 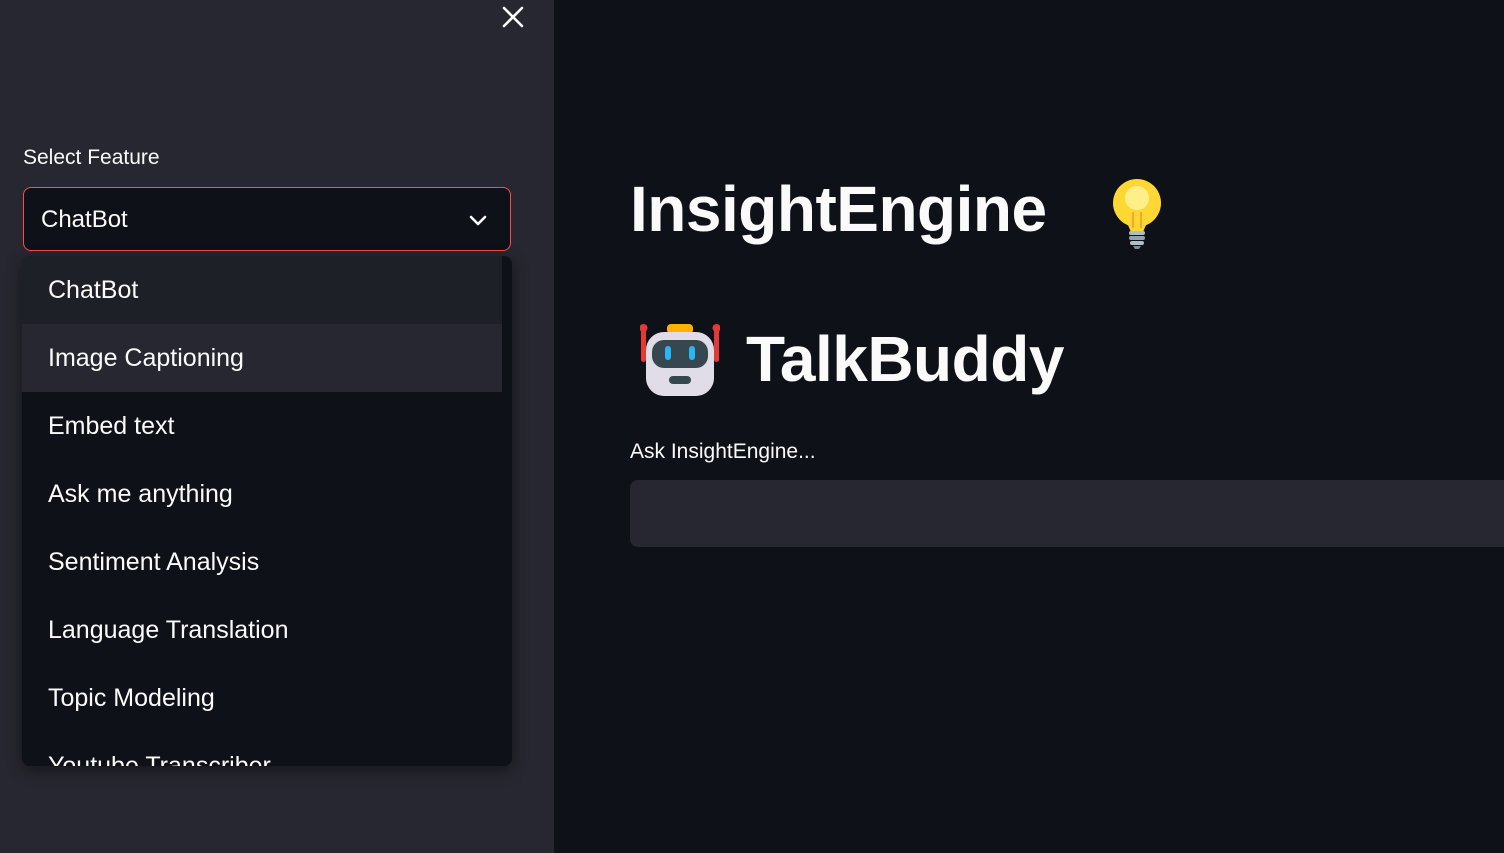 What do you see at coordinates (262, 749) in the screenshot?
I see `option-youtube-transcriber: Youtube Transcriber` at bounding box center [262, 749].